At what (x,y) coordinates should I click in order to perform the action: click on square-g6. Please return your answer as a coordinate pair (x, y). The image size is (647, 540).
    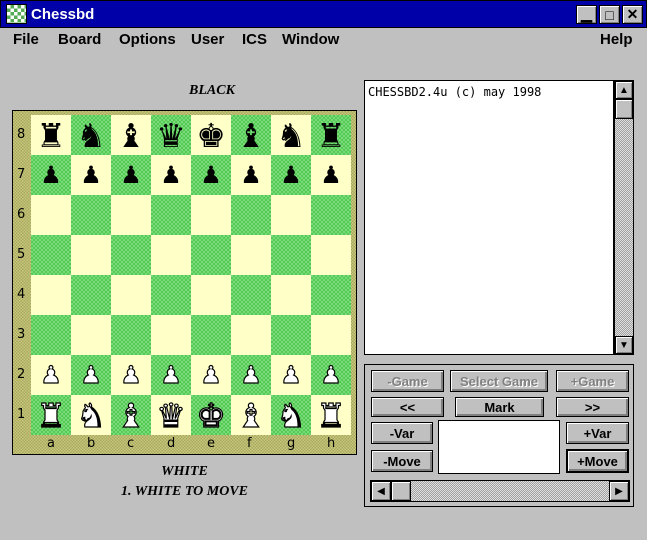
    Looking at the image, I should click on (291, 215).